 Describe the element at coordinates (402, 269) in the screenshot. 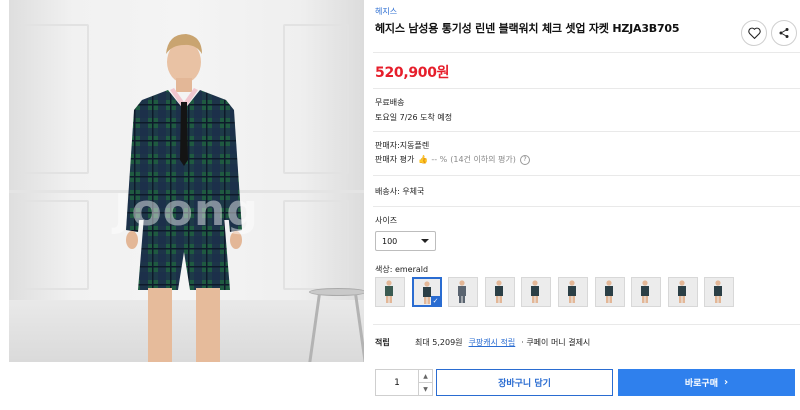

I see `color-label: 색상: emerald` at that location.